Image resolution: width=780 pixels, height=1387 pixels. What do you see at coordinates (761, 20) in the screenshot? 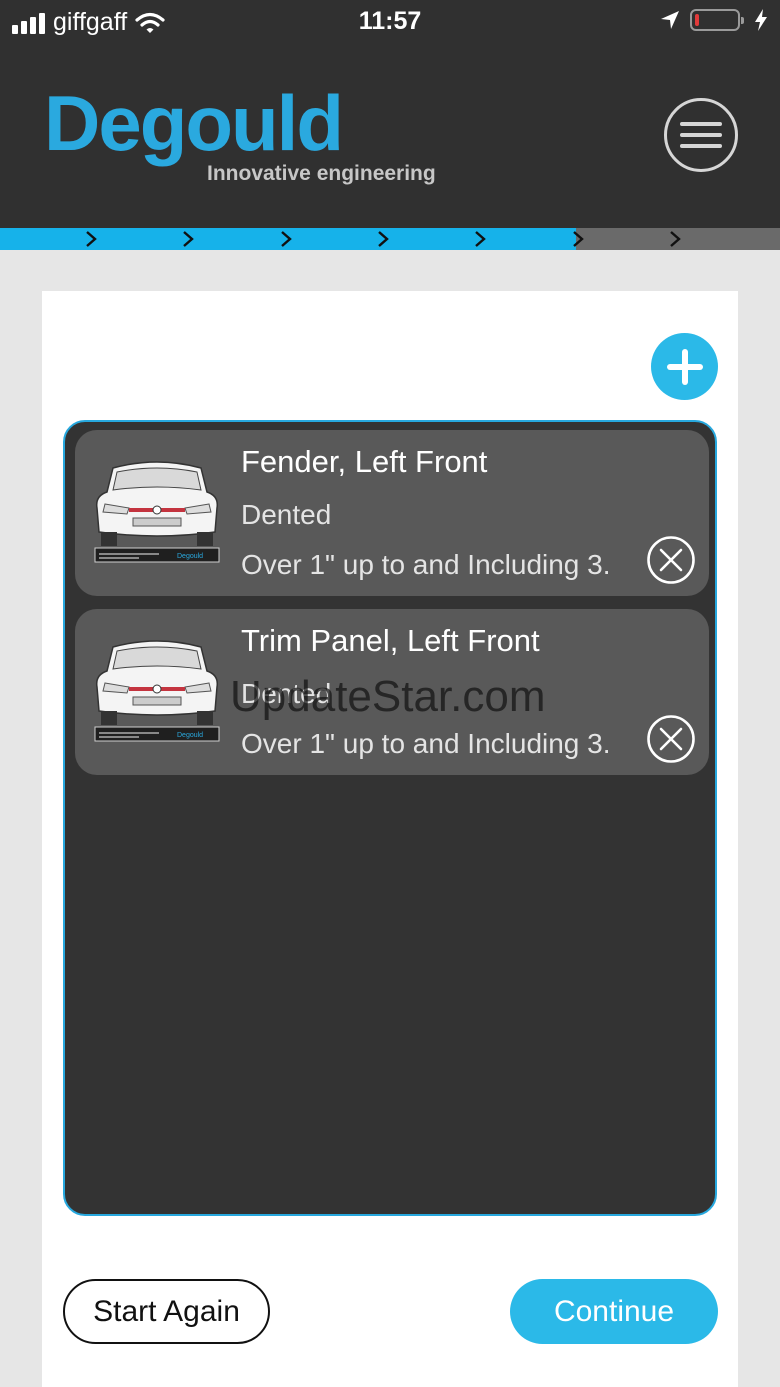
I see `charging-bolt-icon` at bounding box center [761, 20].